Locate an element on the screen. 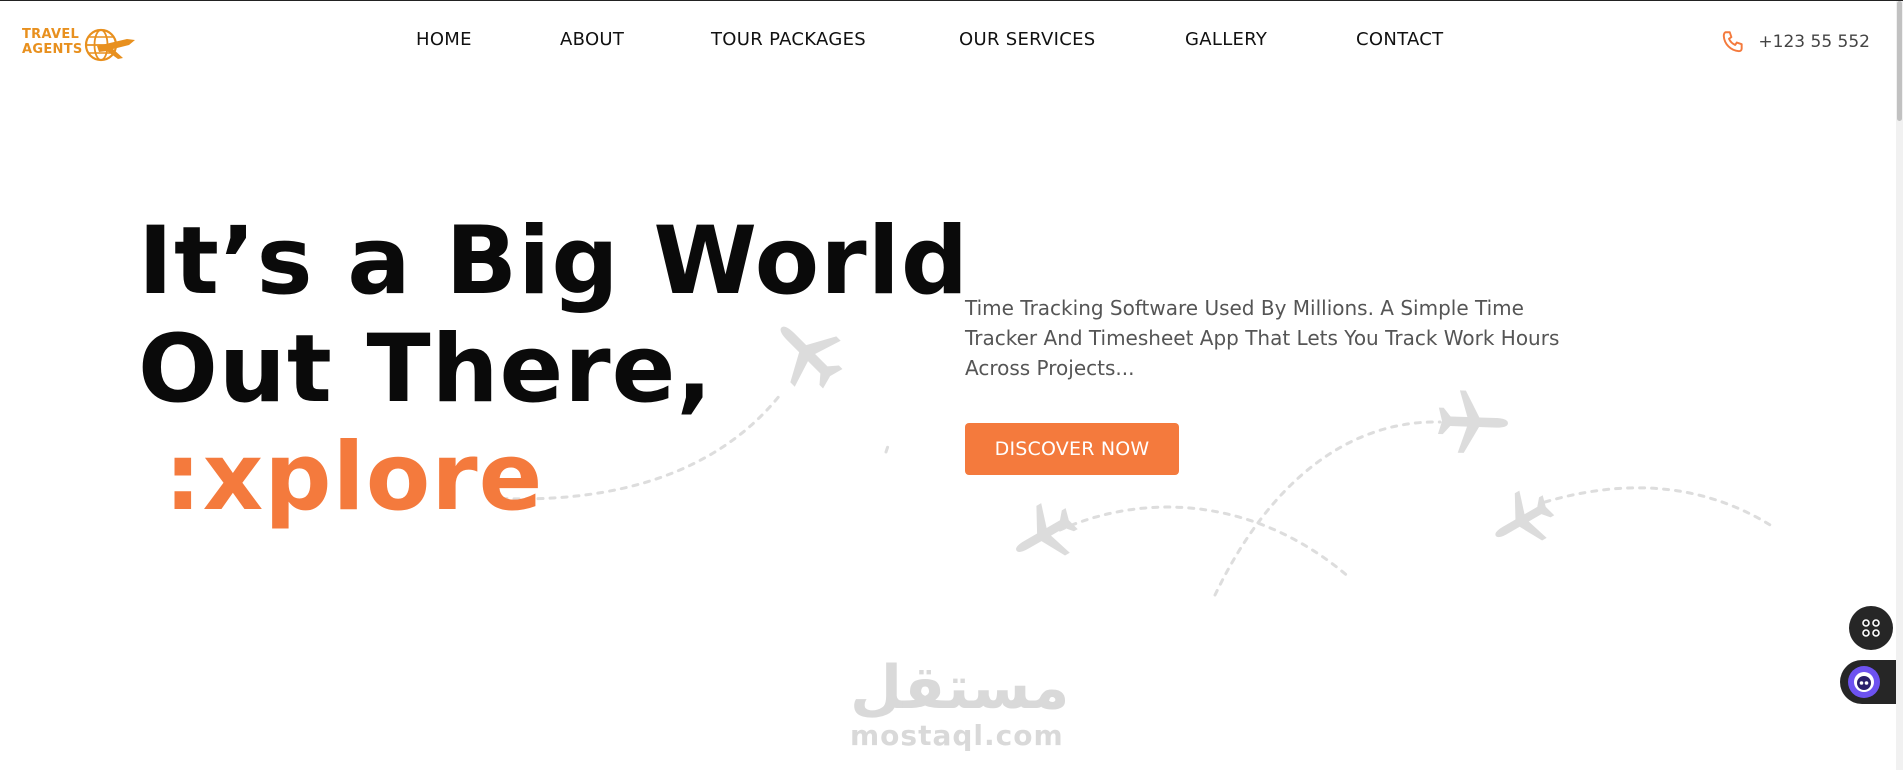  hero-title-line2: Out There, is located at coordinates (426, 369).